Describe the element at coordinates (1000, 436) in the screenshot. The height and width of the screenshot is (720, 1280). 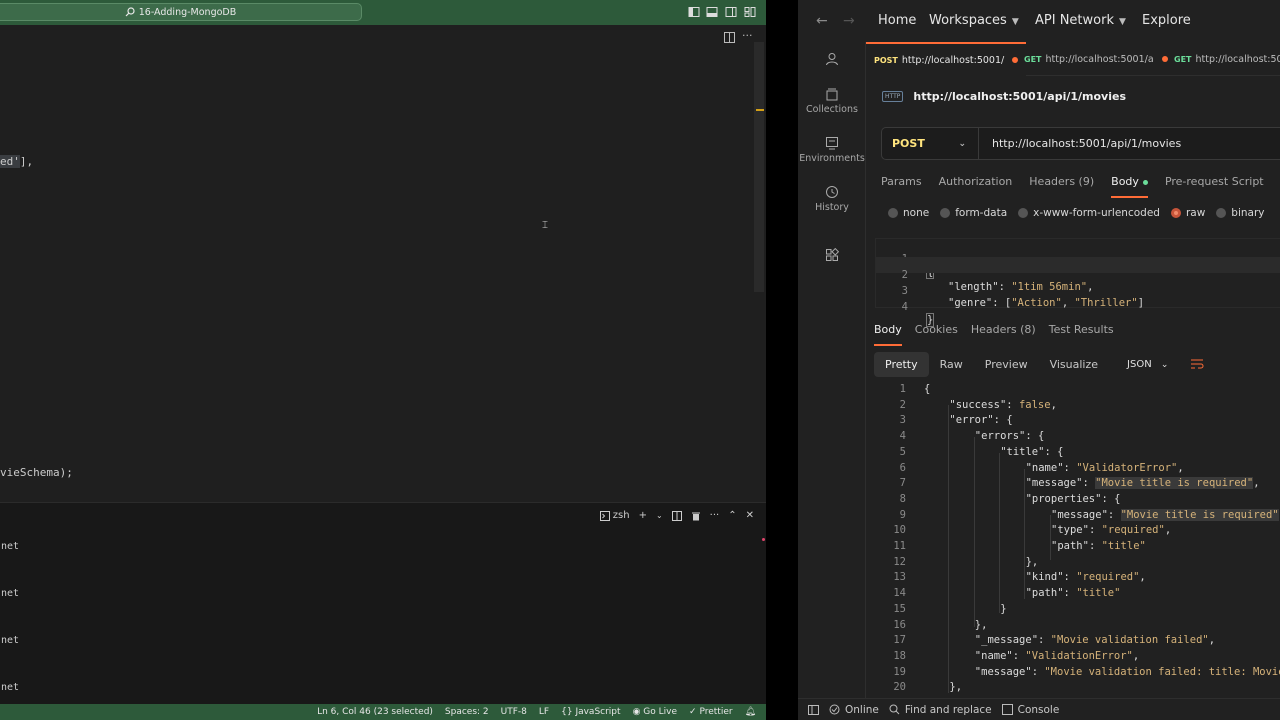
I see `json-key: "errors"` at that location.